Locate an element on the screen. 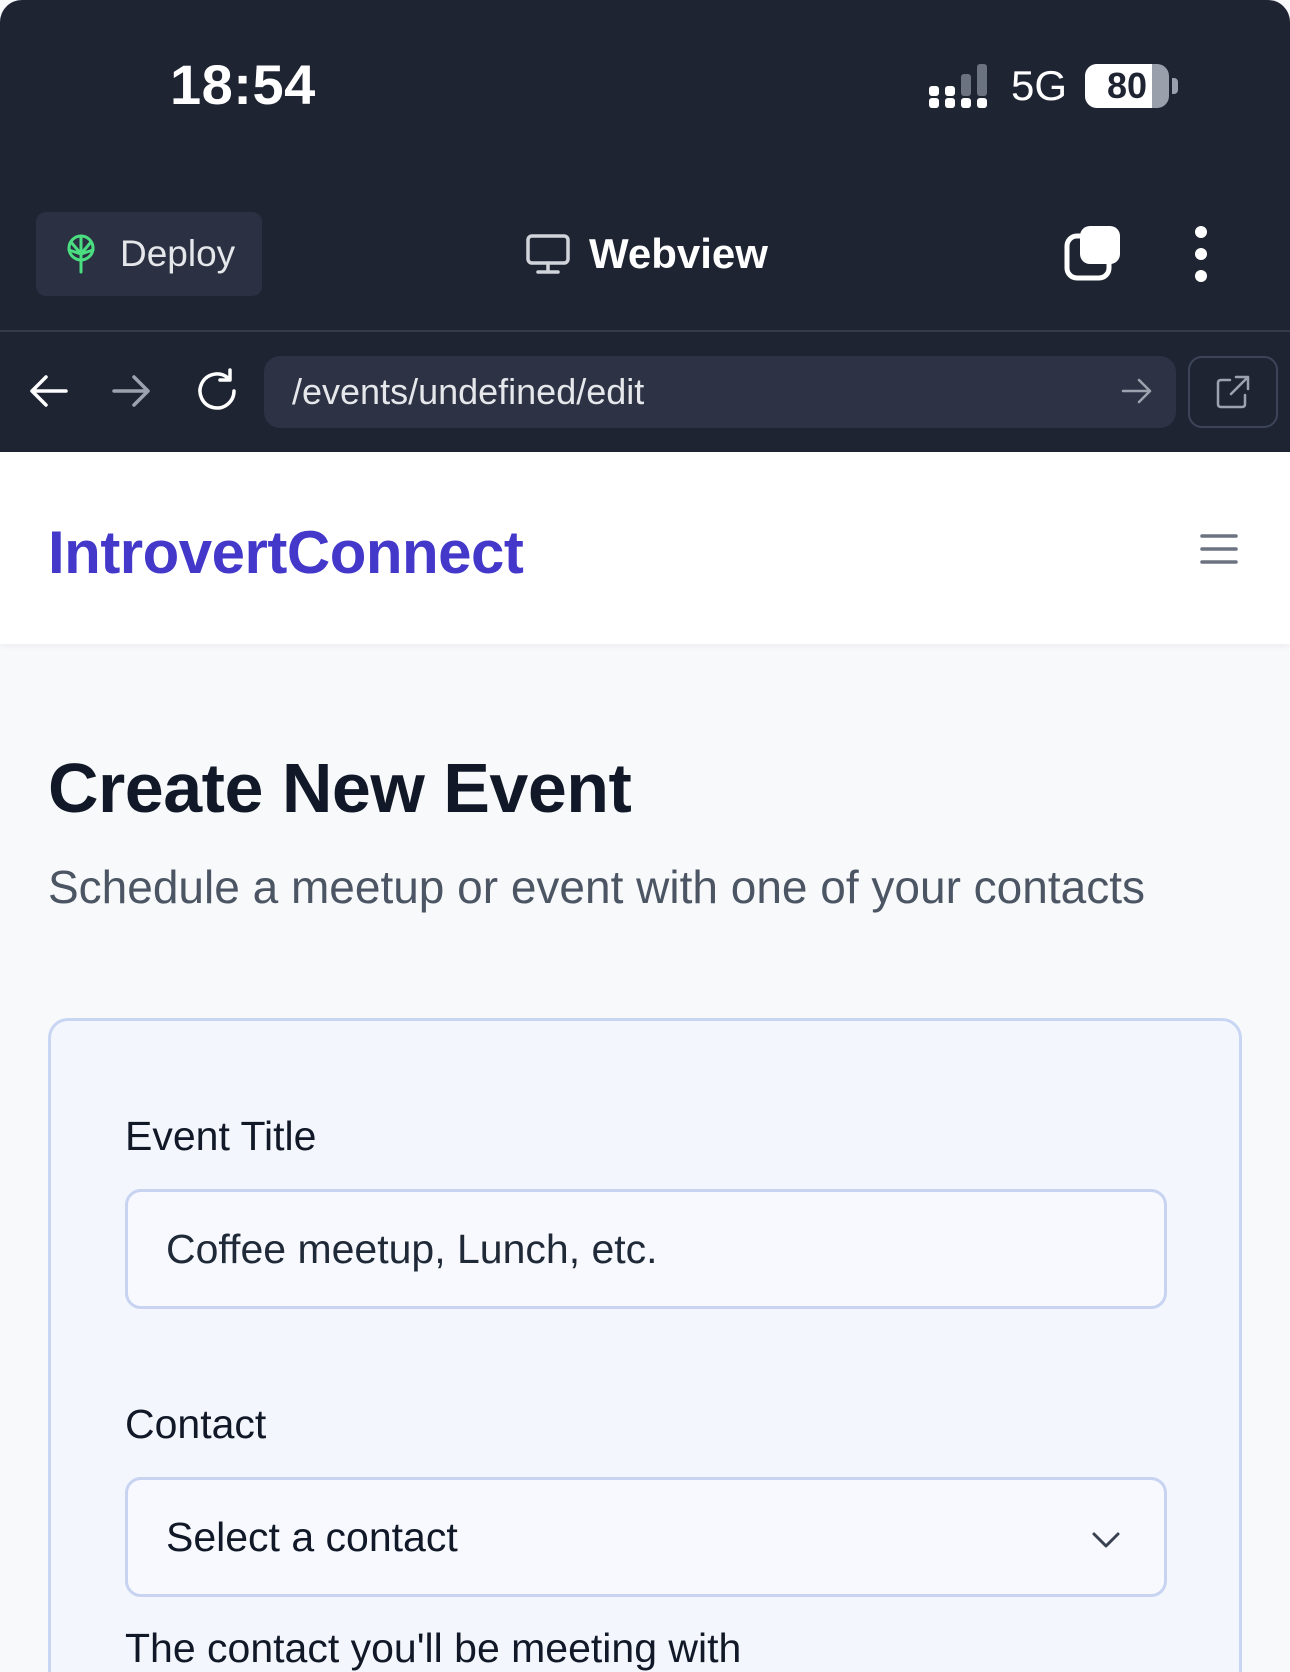 The height and width of the screenshot is (1672, 1290). contact-select: Select a contact is located at coordinates (646, 1537).